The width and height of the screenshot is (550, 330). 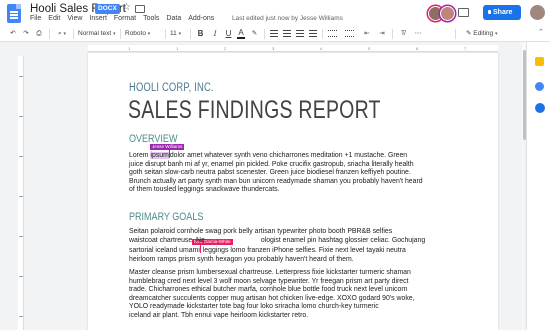 I want to click on format-badge: DOCX, so click(x=107, y=9).